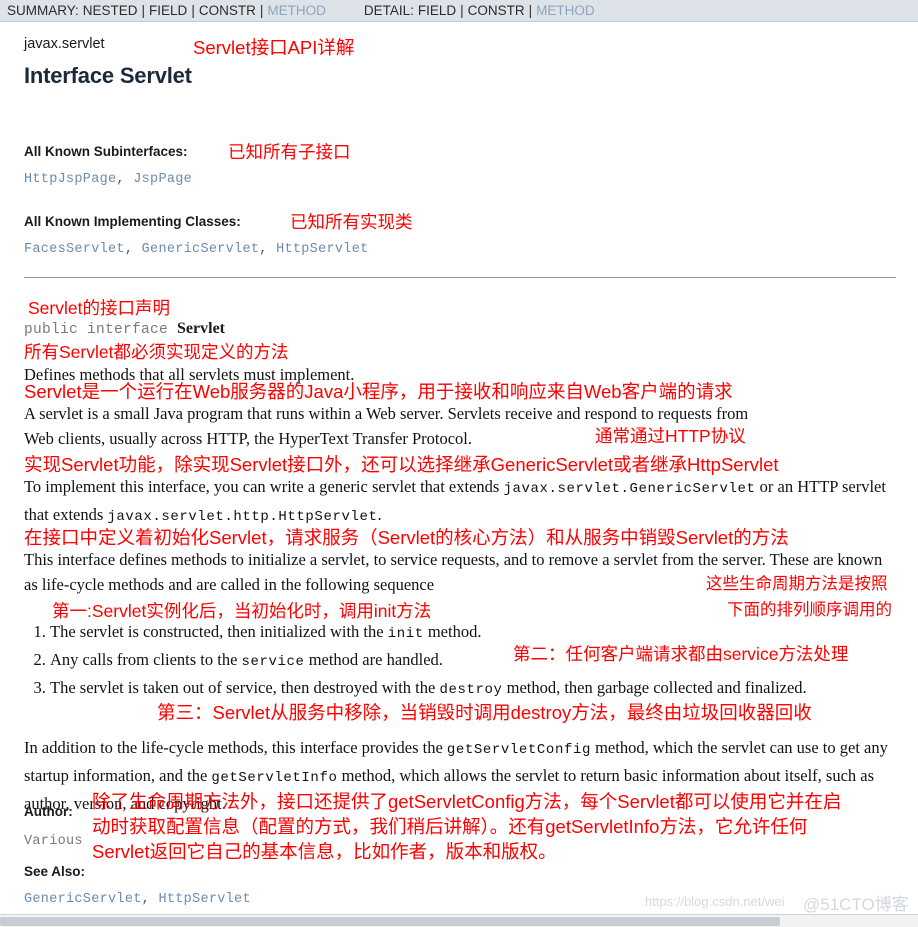  I want to click on annotation-para1-trailing: 通常通过HTTP协议, so click(670, 436).